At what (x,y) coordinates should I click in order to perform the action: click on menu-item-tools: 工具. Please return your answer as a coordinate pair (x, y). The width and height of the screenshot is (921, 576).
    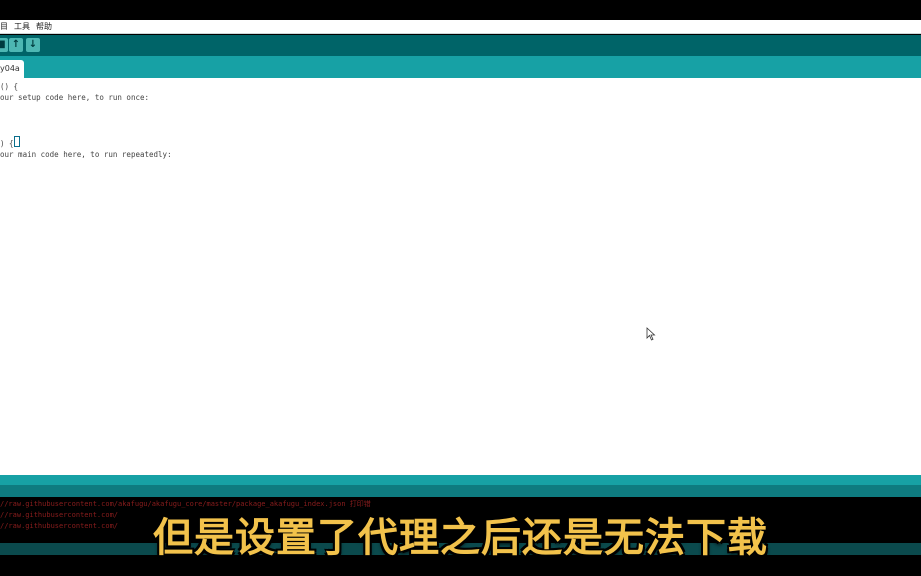
    Looking at the image, I should click on (22, 26).